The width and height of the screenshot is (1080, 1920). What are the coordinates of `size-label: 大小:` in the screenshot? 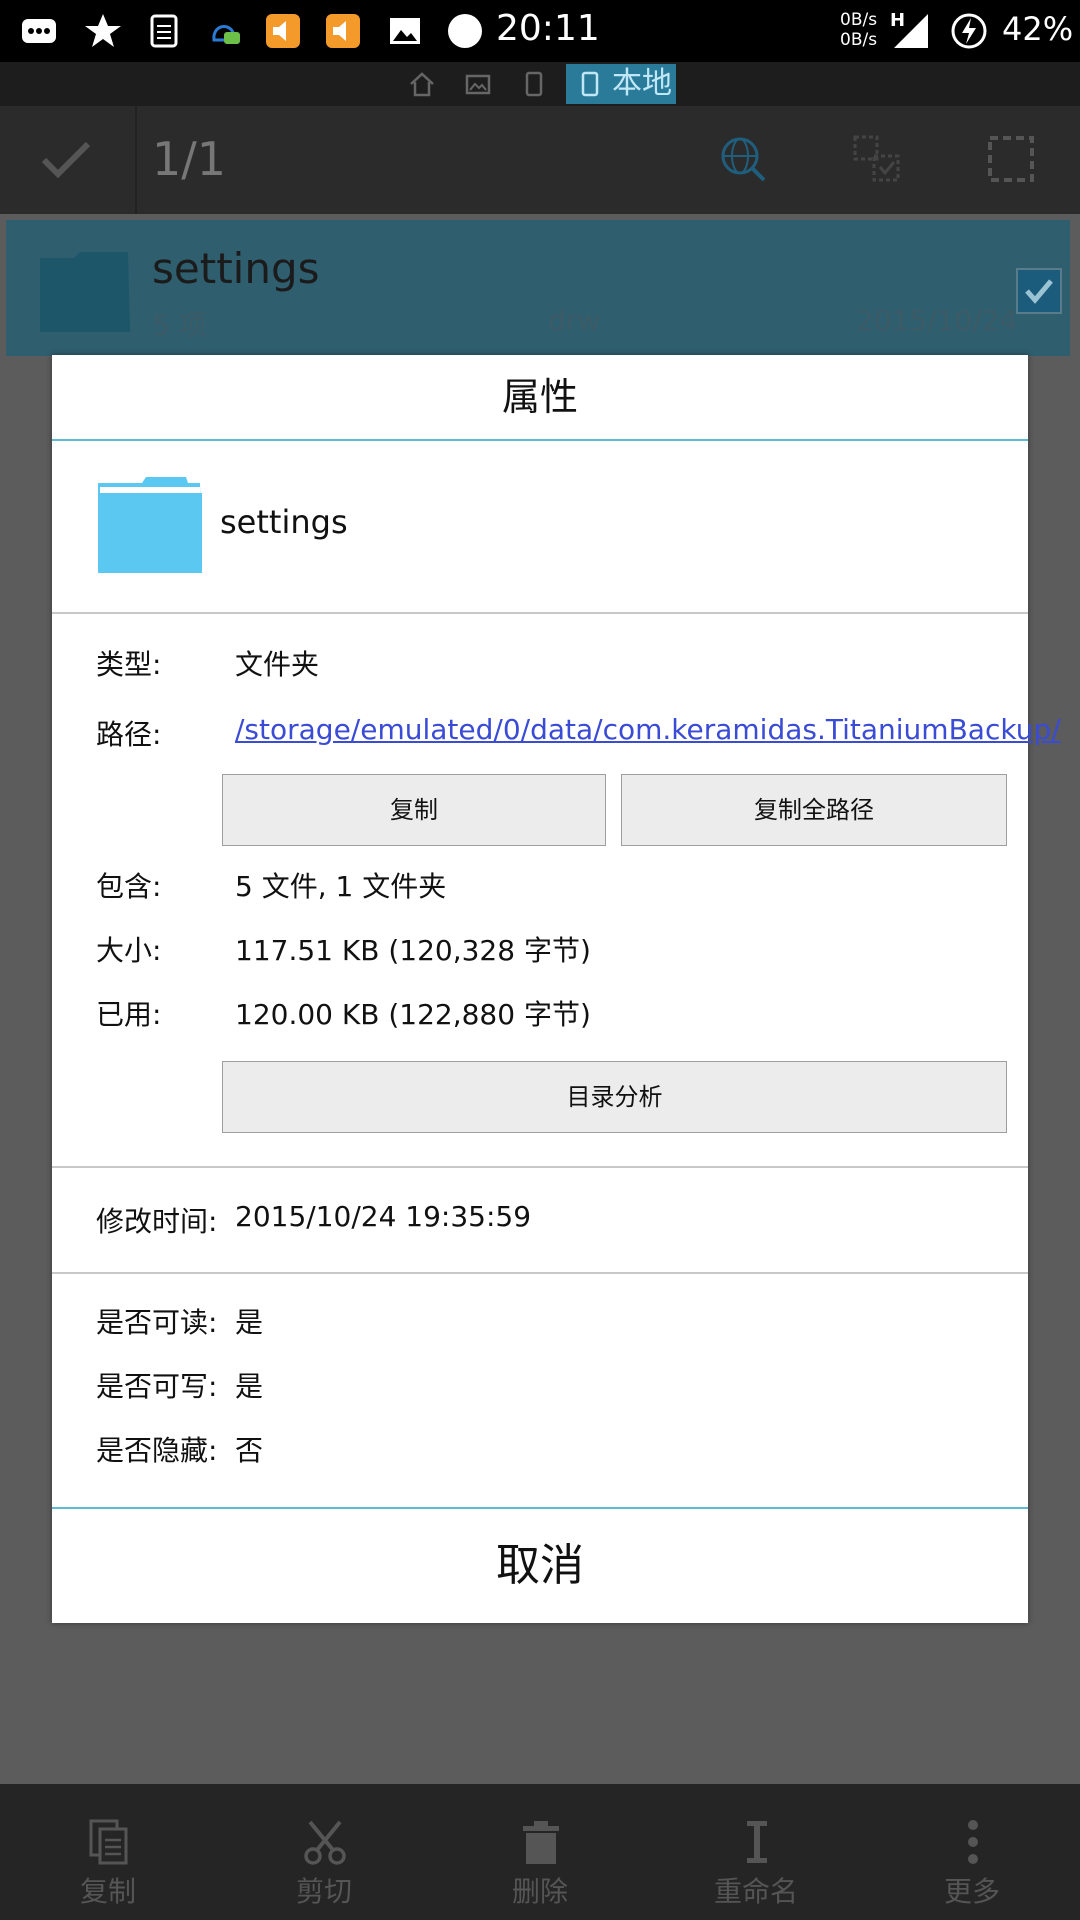 It's located at (129, 950).